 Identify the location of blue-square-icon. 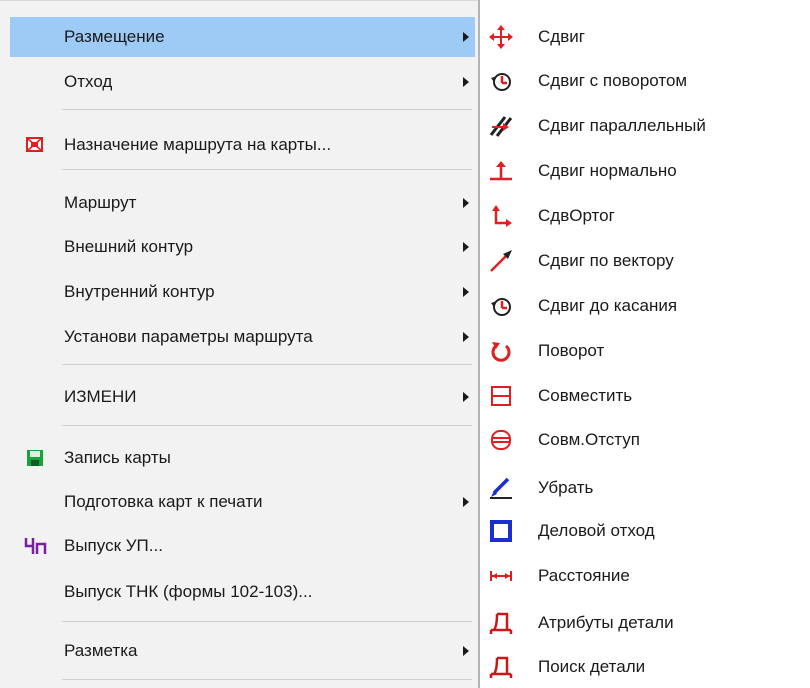
(501, 531).